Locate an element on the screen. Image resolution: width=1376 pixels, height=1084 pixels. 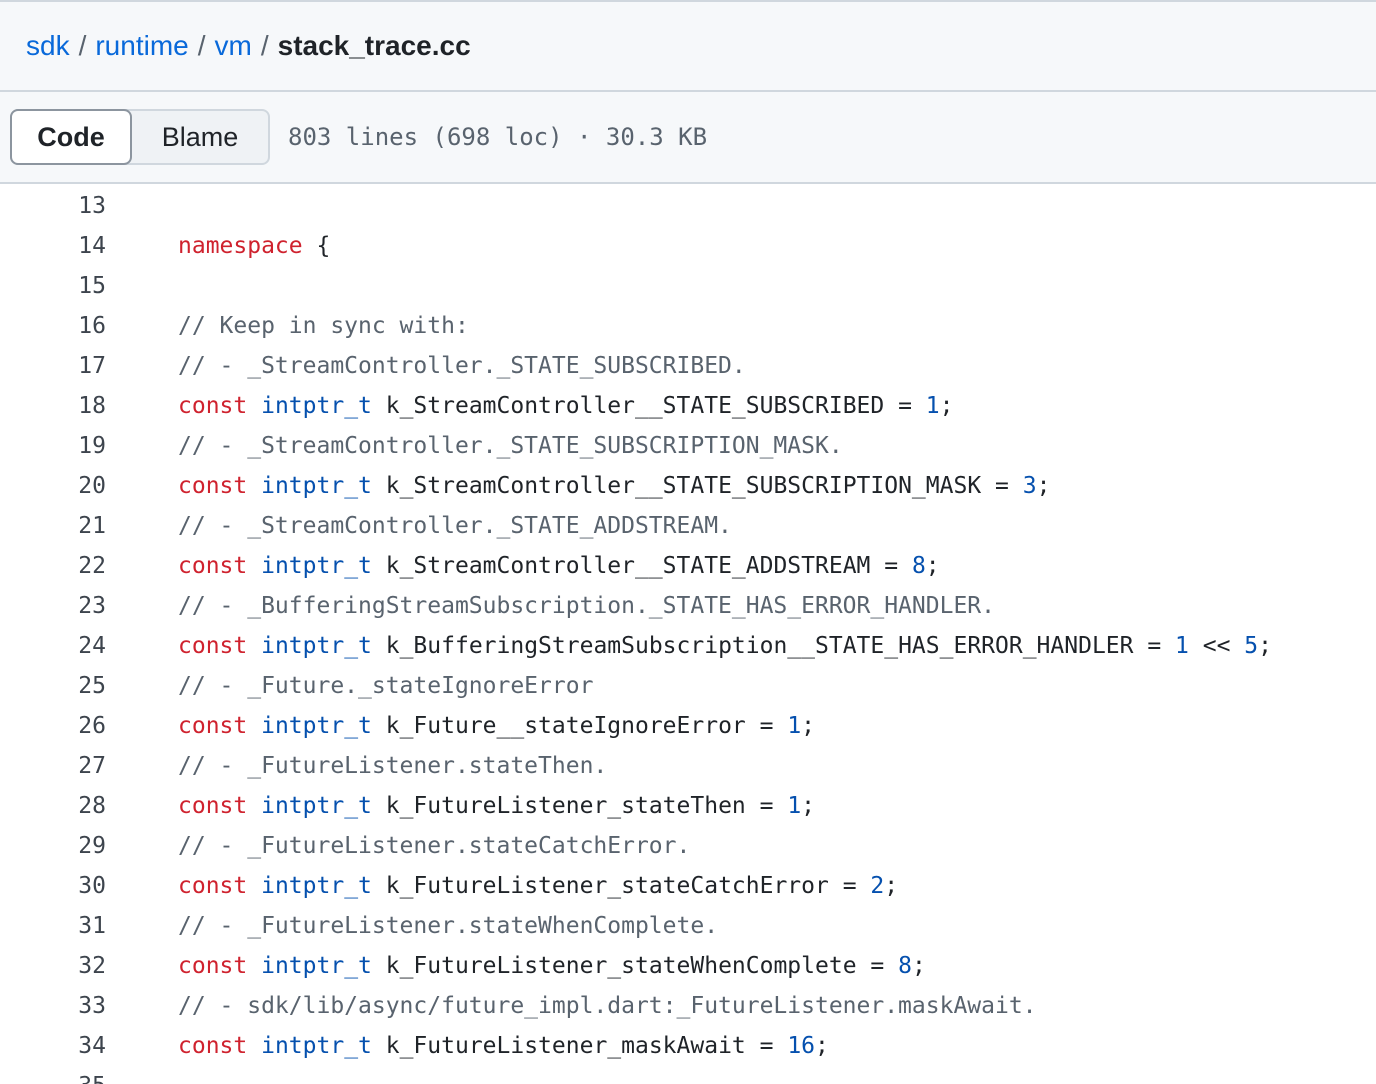
breadcrumb-current-file: stack_trace.cc is located at coordinates (374, 45).